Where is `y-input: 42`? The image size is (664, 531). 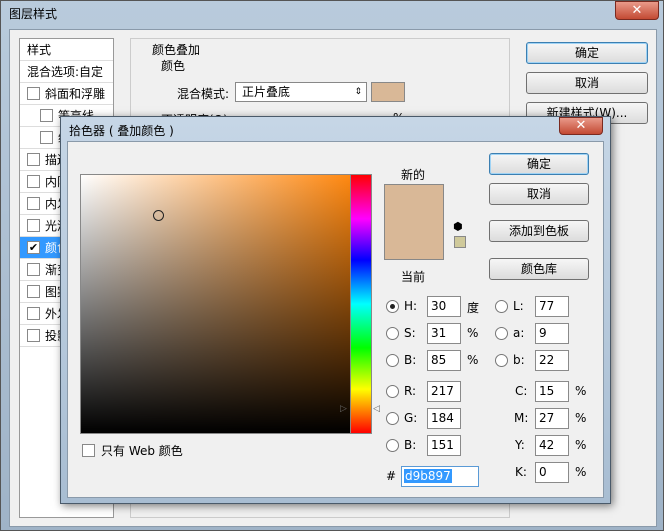 y-input: 42 is located at coordinates (552, 445).